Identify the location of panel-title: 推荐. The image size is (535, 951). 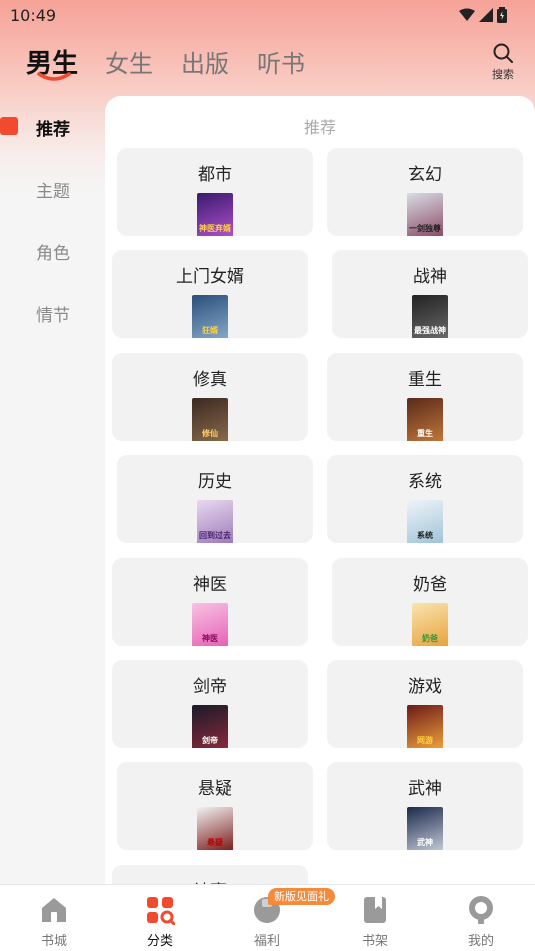
(319, 127).